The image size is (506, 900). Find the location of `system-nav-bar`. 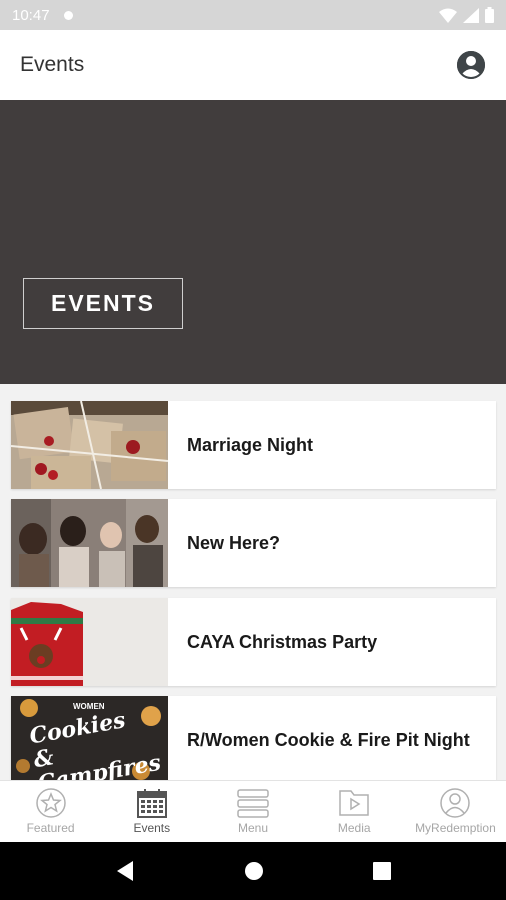

system-nav-bar is located at coordinates (253, 871).